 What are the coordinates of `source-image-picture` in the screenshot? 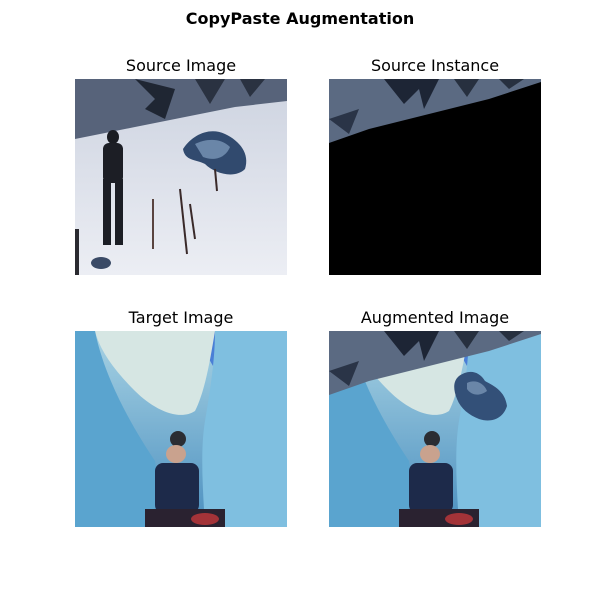 It's located at (181, 177).